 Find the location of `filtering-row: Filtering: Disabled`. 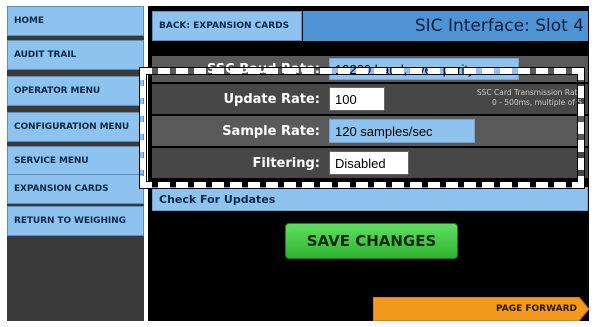

filtering-row: Filtering: Disabled is located at coordinates (370, 163).